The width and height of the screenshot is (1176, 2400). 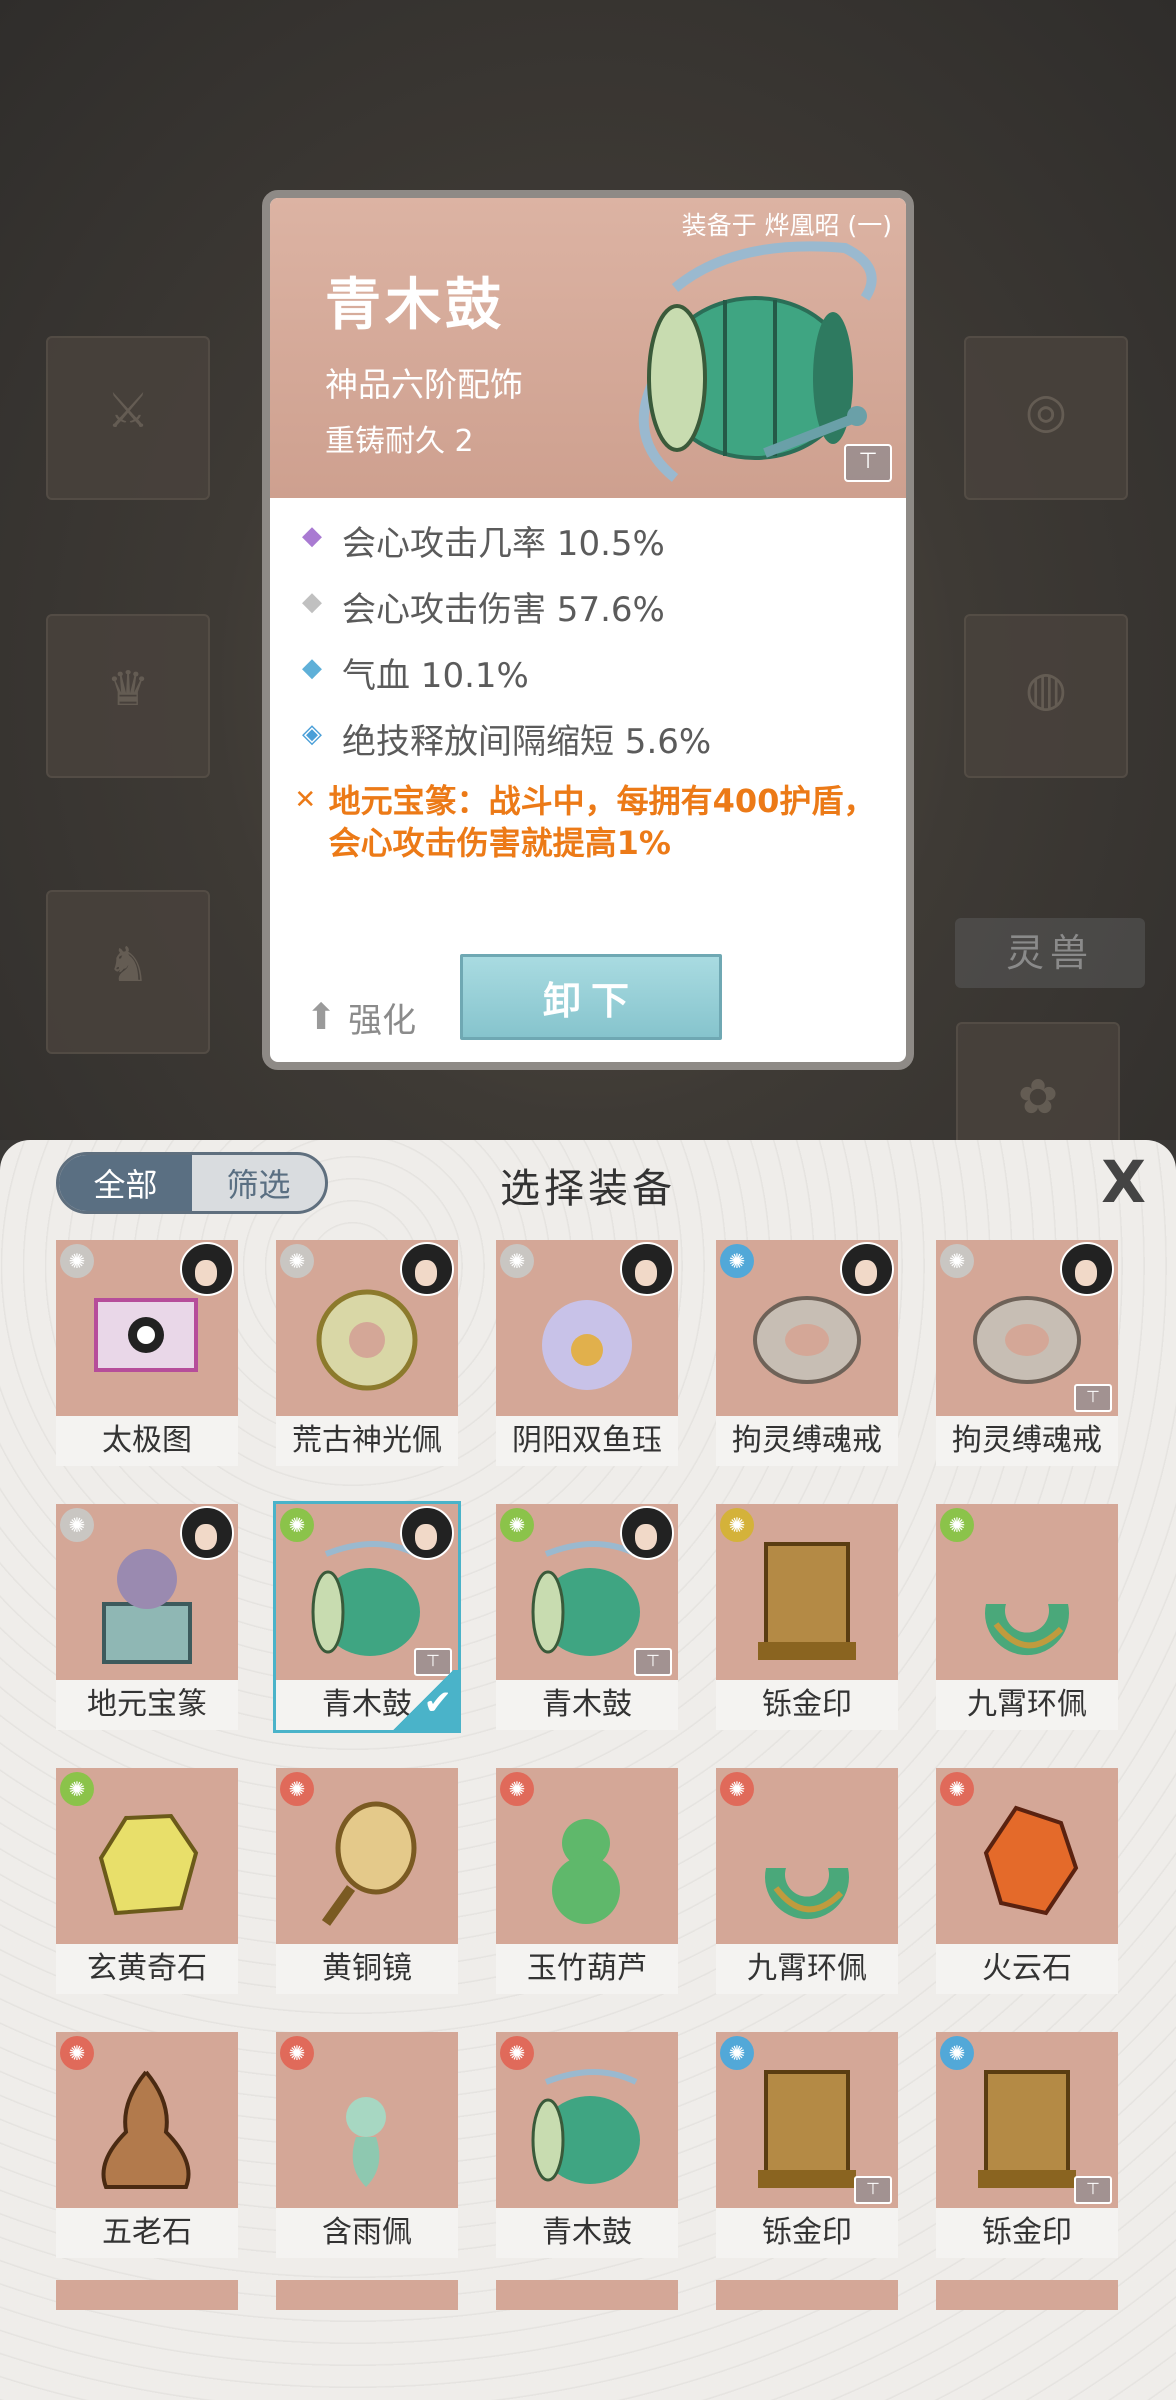 I want to click on item-name-label: 玉竹葫芦, so click(x=587, y=1969).